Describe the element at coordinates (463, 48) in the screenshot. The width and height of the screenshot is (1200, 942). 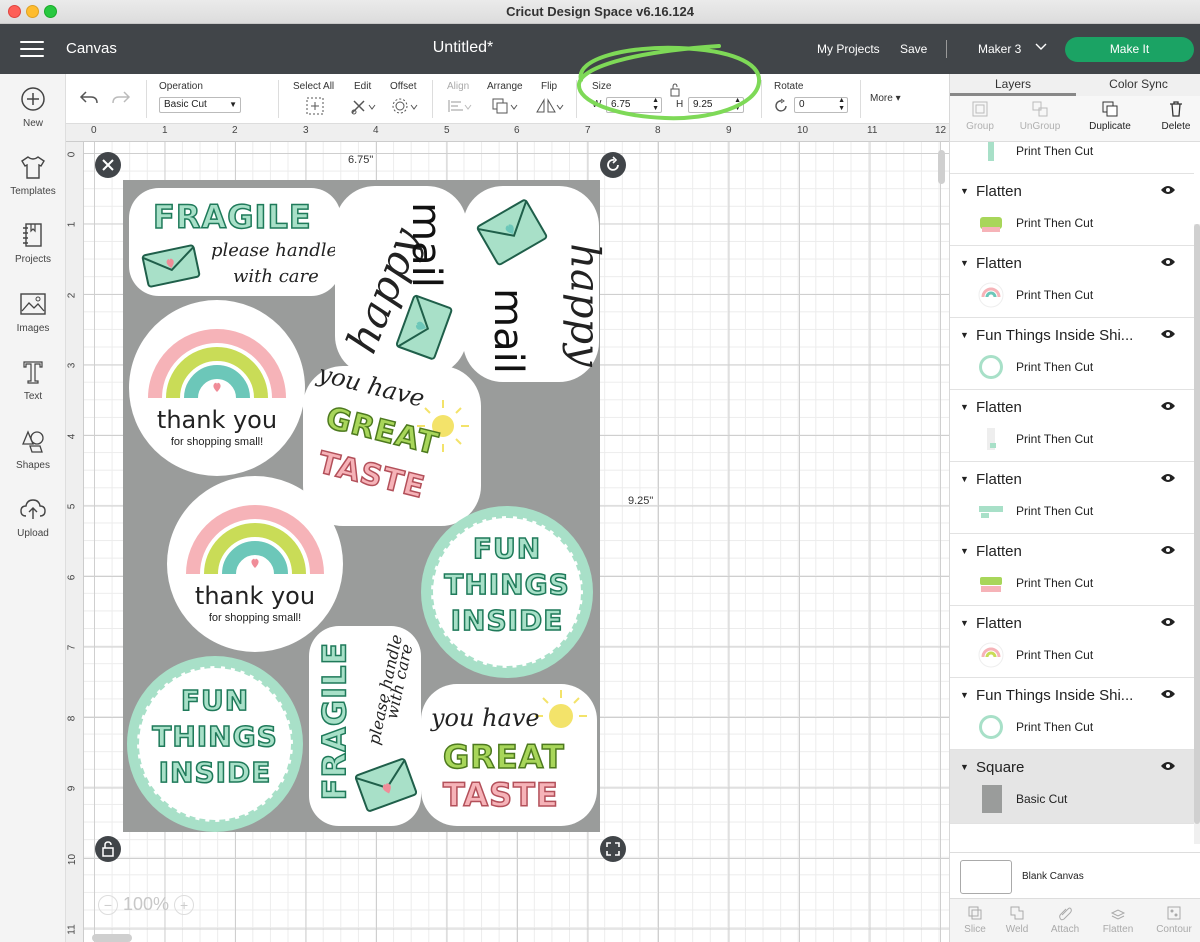
I see `document-title: Untitled*` at that location.